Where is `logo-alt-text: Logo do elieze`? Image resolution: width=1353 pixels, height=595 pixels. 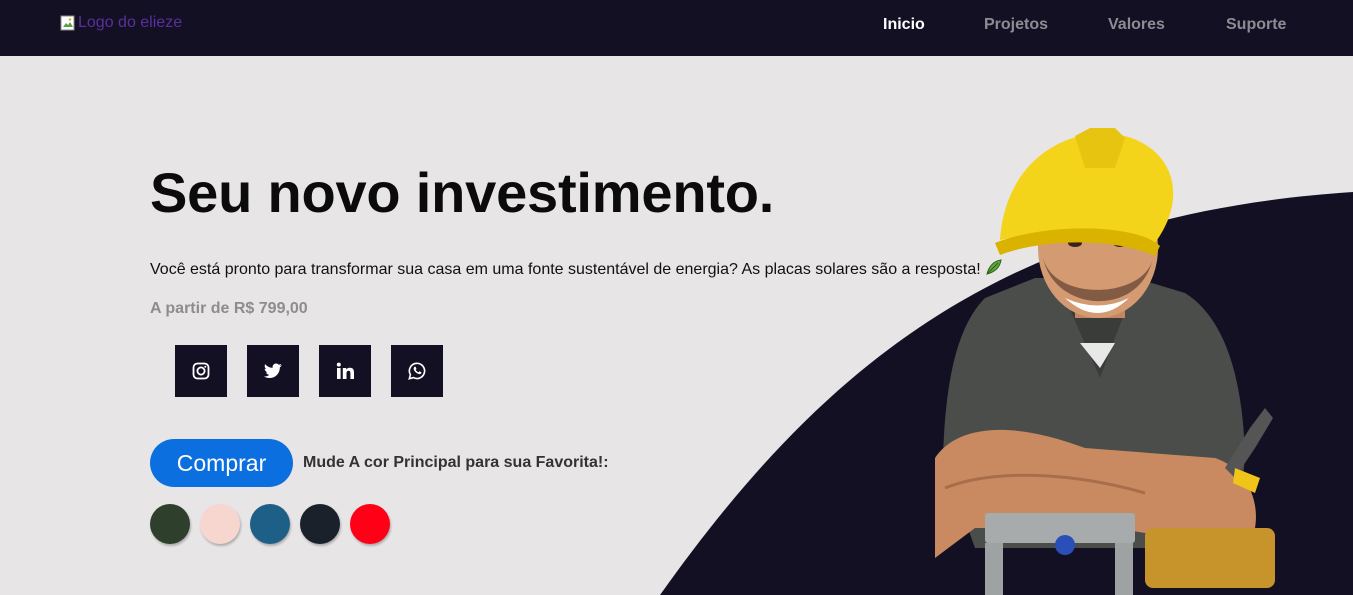
logo-alt-text: Logo do elieze is located at coordinates (130, 22).